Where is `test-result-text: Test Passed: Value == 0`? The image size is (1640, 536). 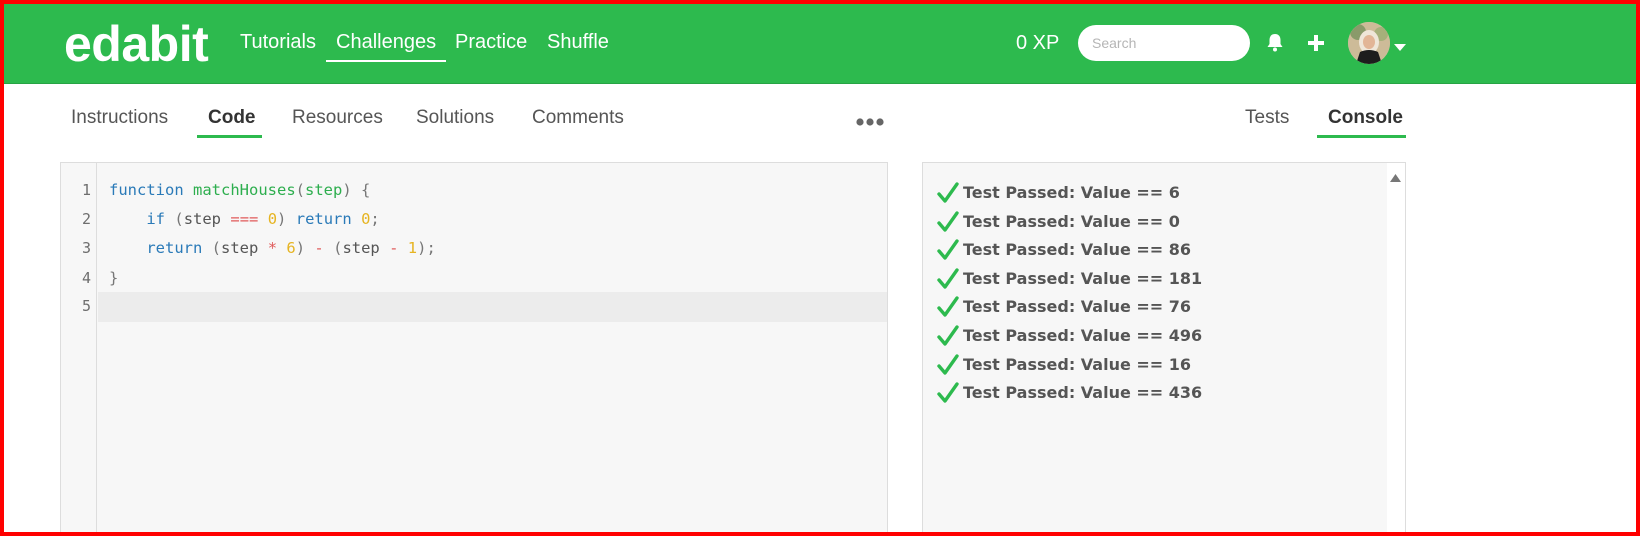 test-result-text: Test Passed: Value == 0 is located at coordinates (1071, 221).